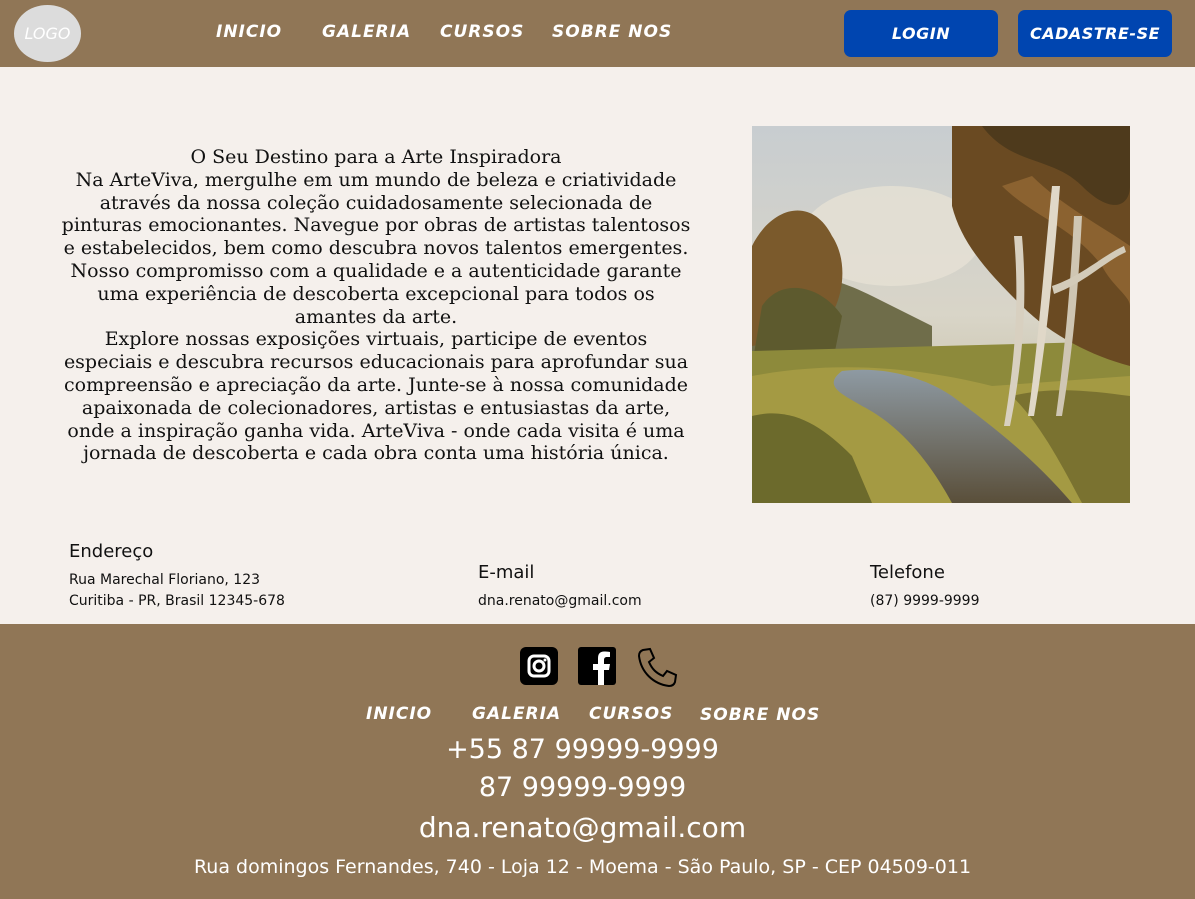  What do you see at coordinates (1095, 33) in the screenshot?
I see `signup-button: CADASTRE-SE` at bounding box center [1095, 33].